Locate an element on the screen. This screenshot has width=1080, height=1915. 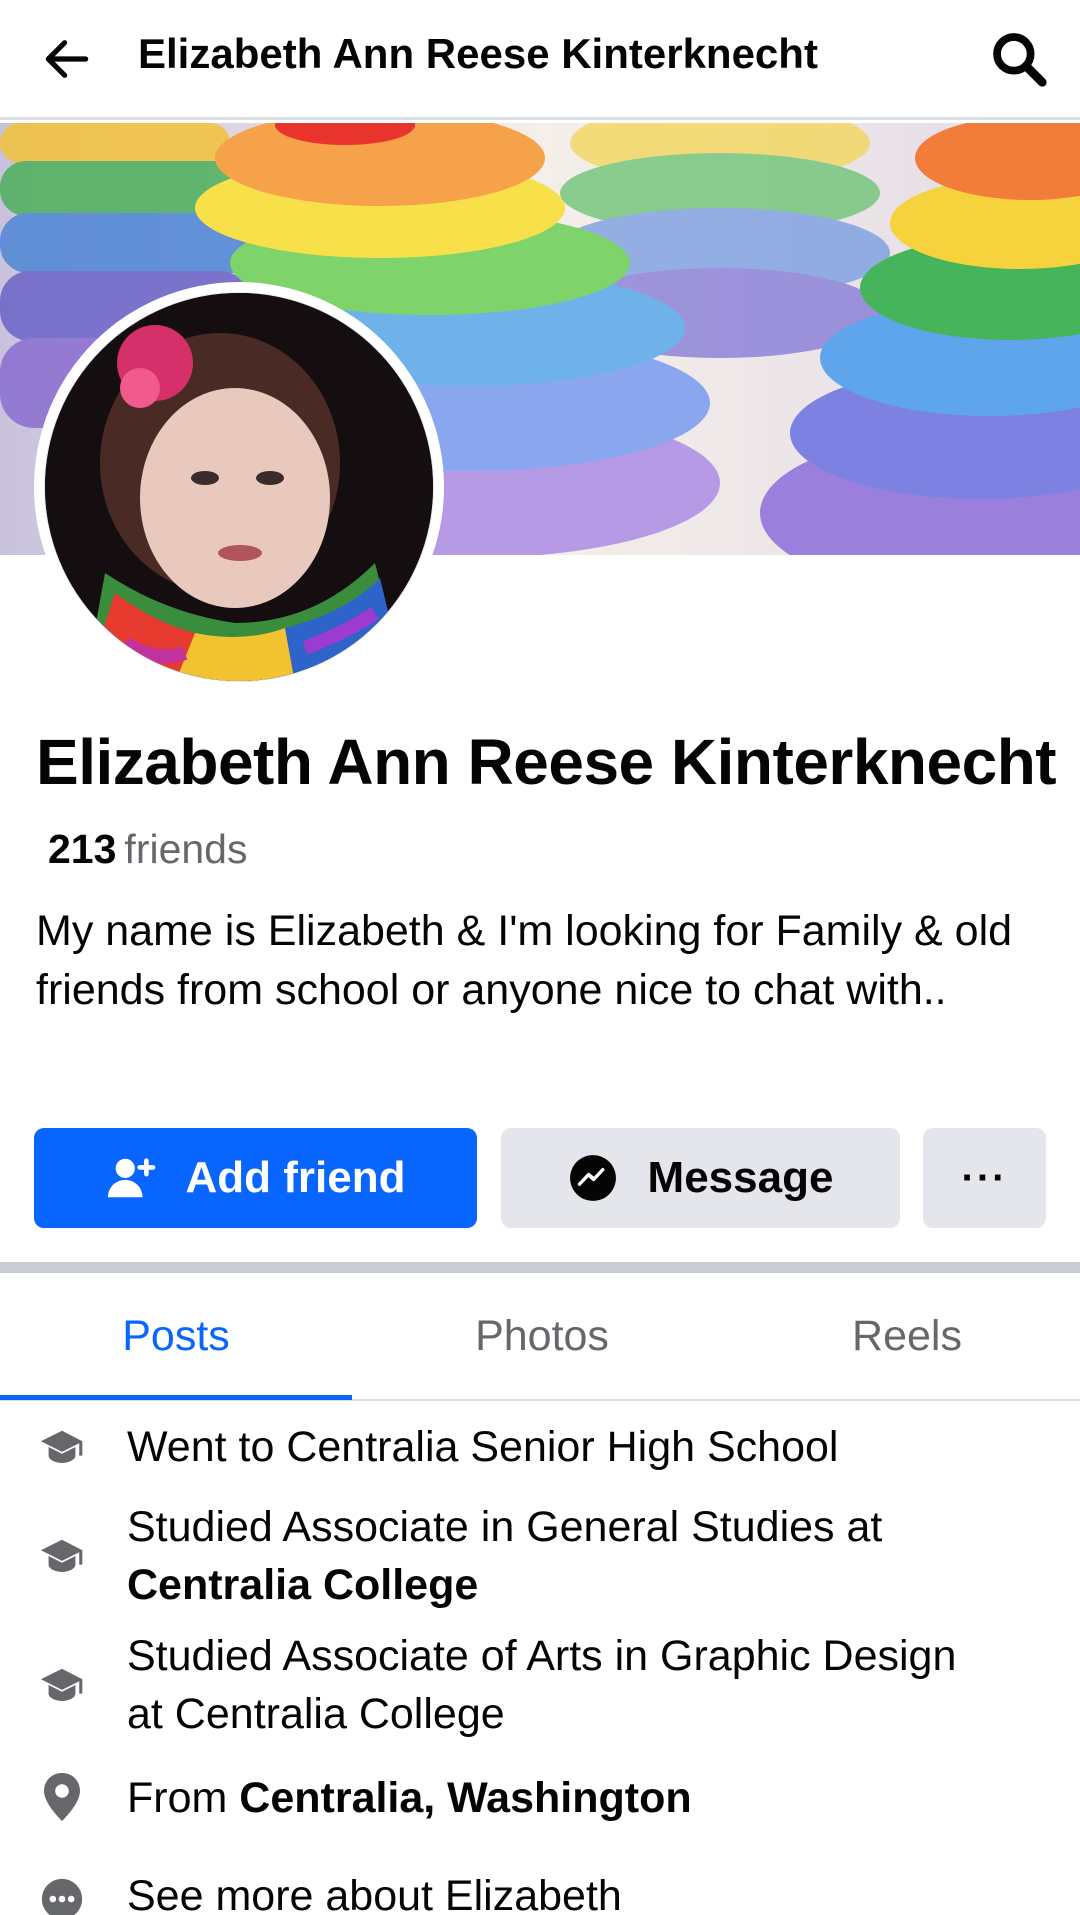
intro-text-line: Studied Associate in General Studies at is located at coordinates (505, 1527).